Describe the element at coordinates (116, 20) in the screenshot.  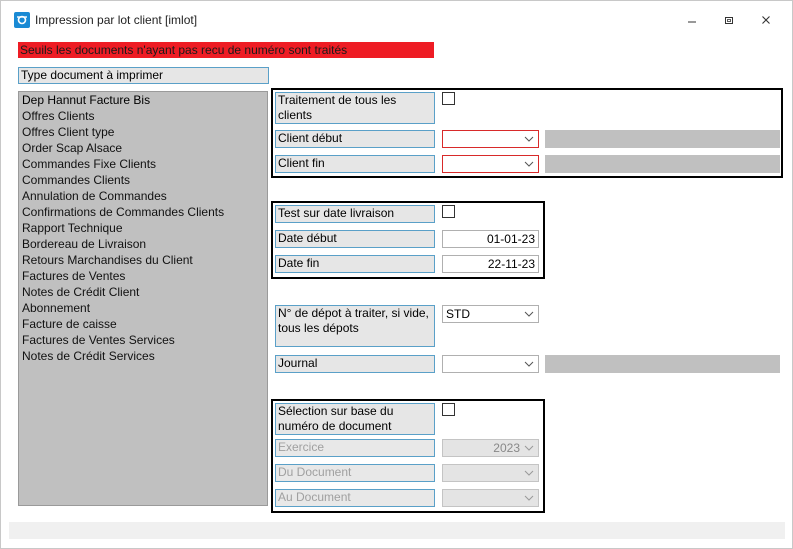
I see `window-title: Impression par lot client [imlot]` at that location.